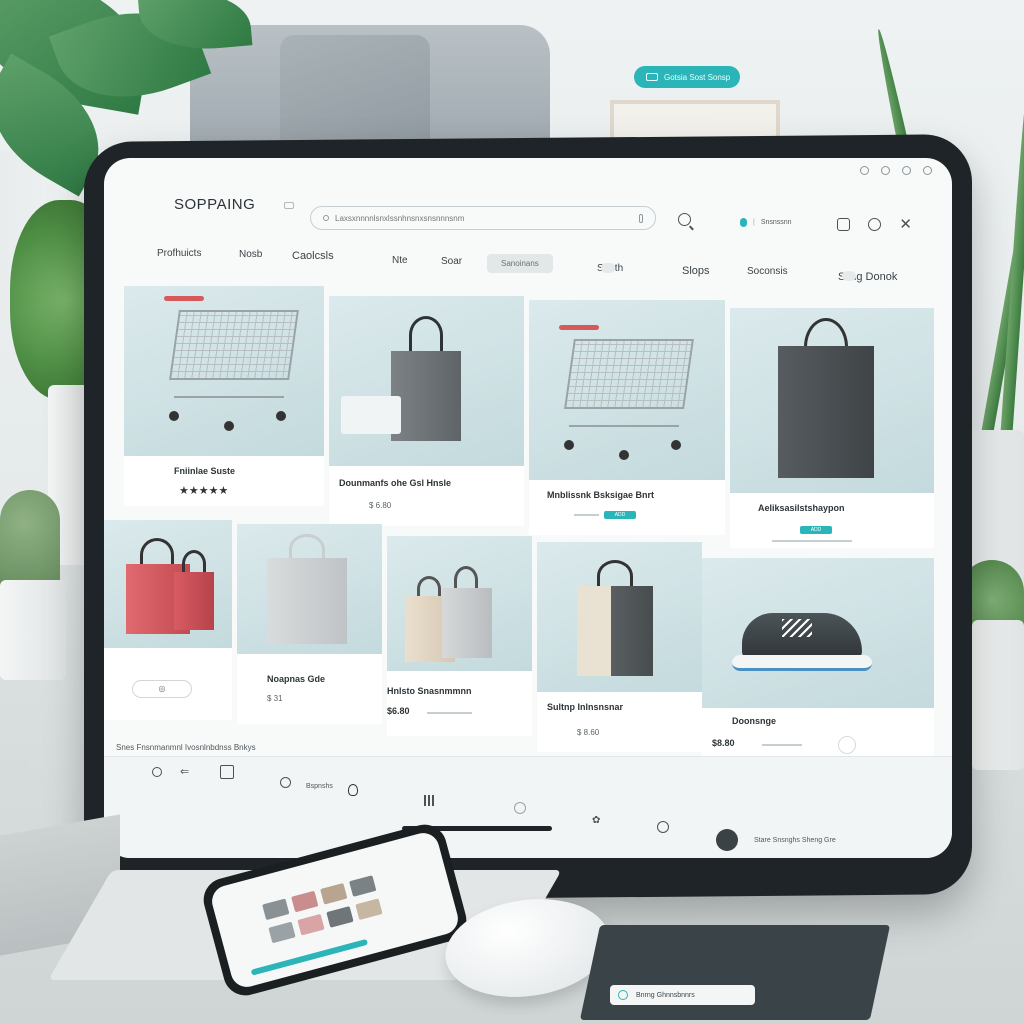 The image size is (1024, 1024). I want to click on notebook-label: Bnrng Ghnnsbnnrs, so click(682, 995).